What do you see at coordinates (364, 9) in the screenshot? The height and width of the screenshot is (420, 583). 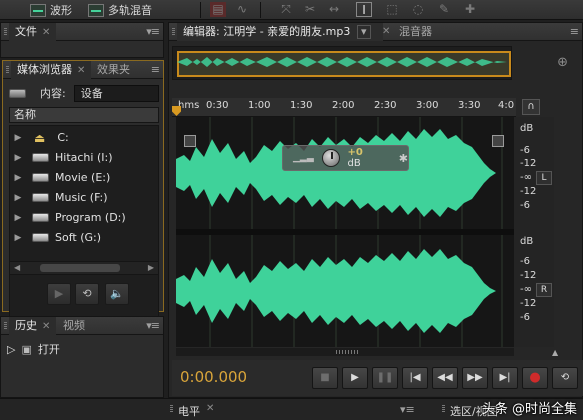 I see `time-selection-tool-icon: I` at bounding box center [364, 9].